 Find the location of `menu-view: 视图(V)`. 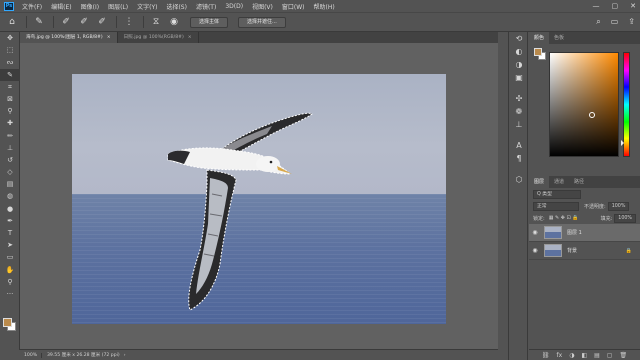

menu-view: 视图(V) is located at coordinates (262, 6).